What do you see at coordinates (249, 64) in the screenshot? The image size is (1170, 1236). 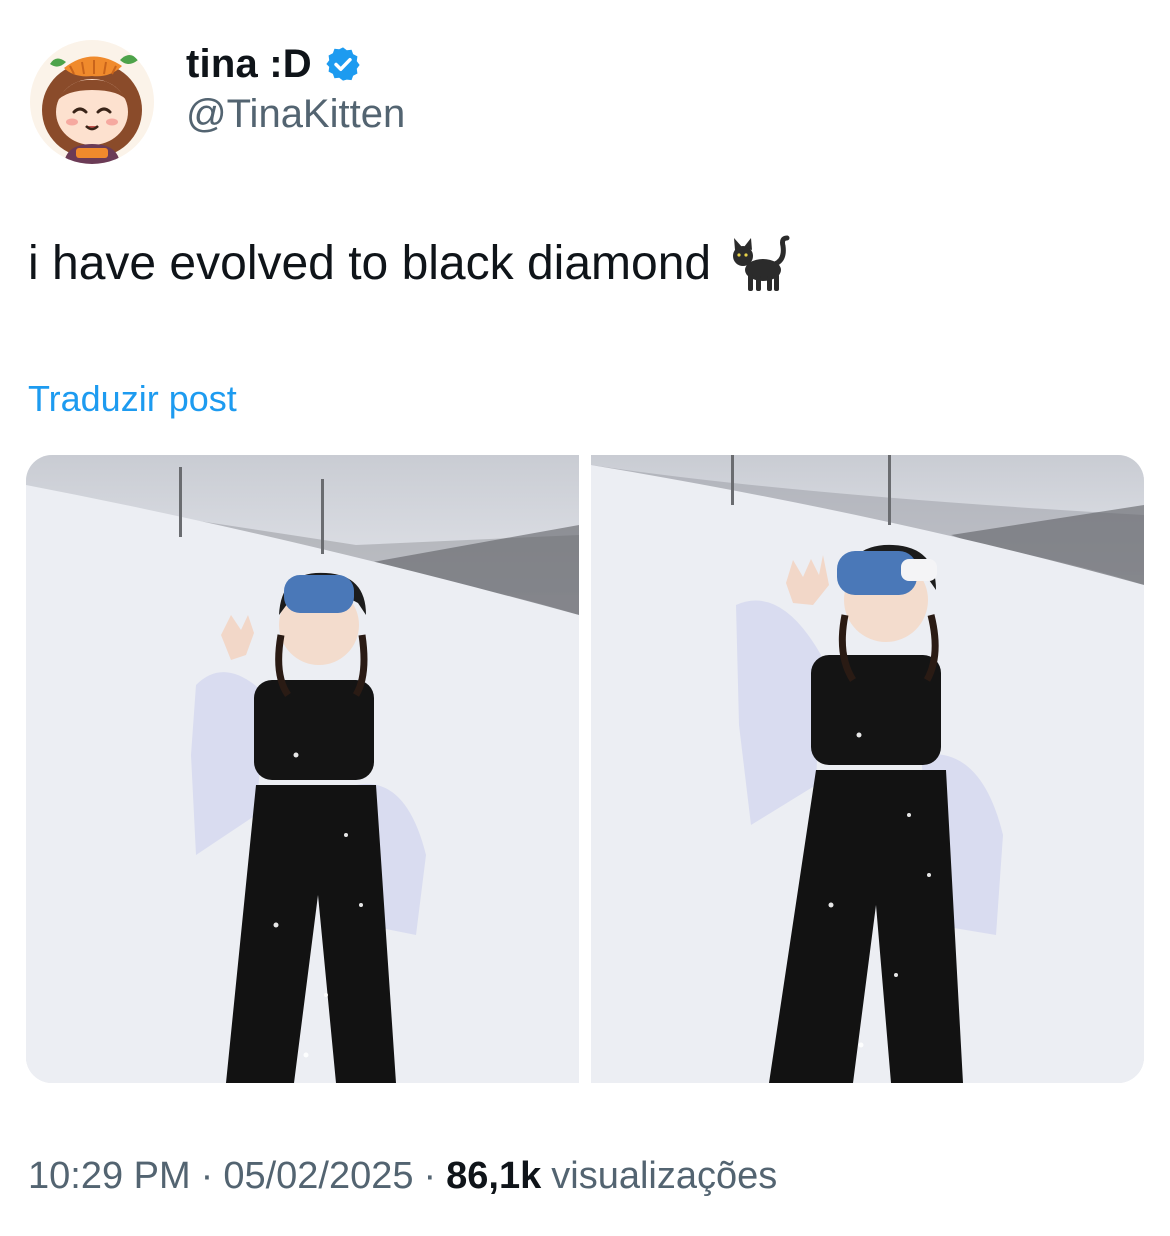 I see `display-name: tina :D` at bounding box center [249, 64].